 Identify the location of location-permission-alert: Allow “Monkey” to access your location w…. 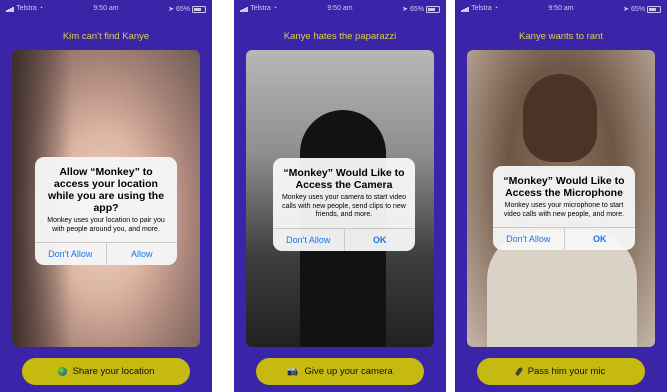
(106, 211).